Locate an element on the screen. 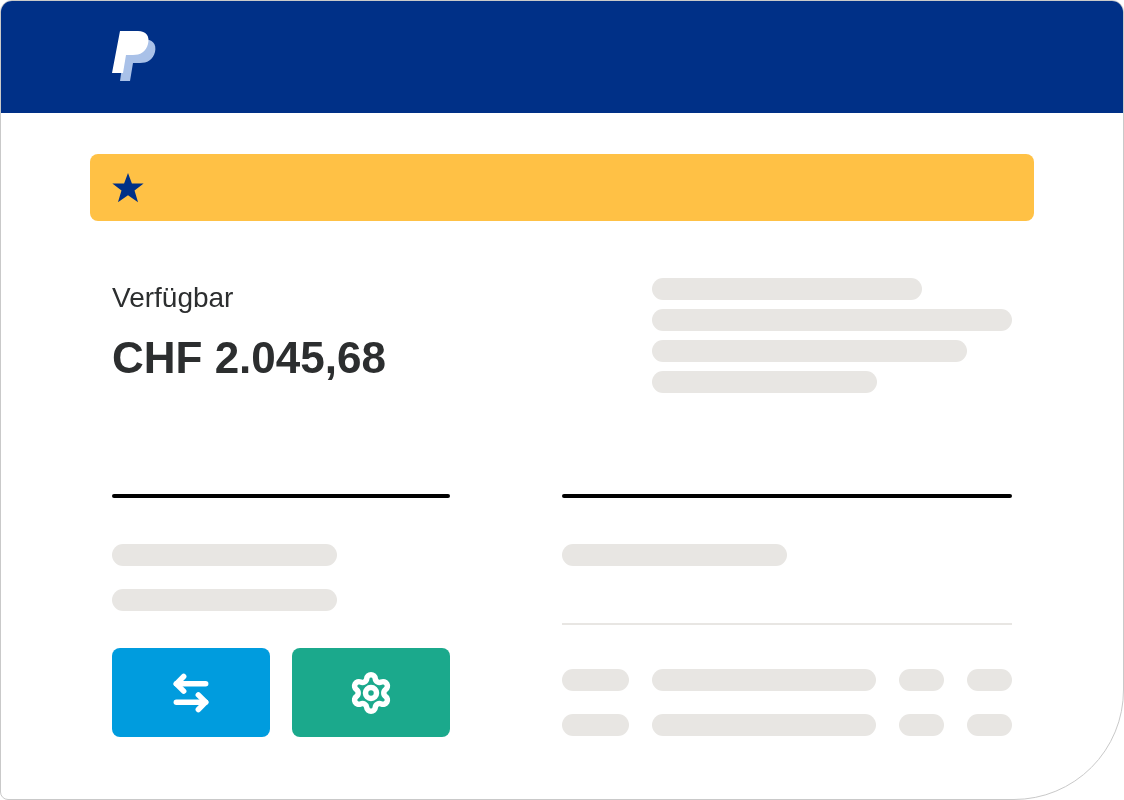  logo-icon is located at coordinates (135, 57).